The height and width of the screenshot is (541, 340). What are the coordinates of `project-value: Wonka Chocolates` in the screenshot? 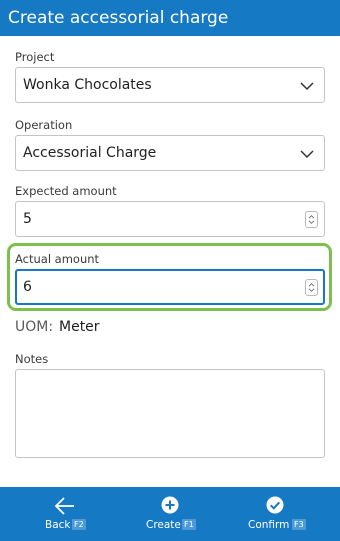 It's located at (87, 85).